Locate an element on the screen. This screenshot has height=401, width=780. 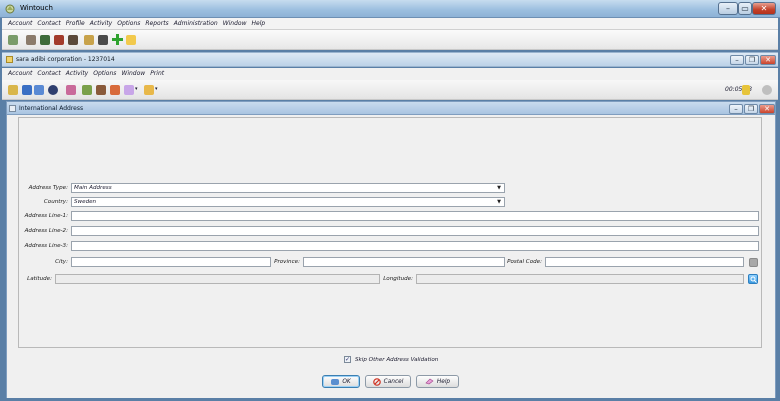
calendar-icon is located at coordinates (131, 40).